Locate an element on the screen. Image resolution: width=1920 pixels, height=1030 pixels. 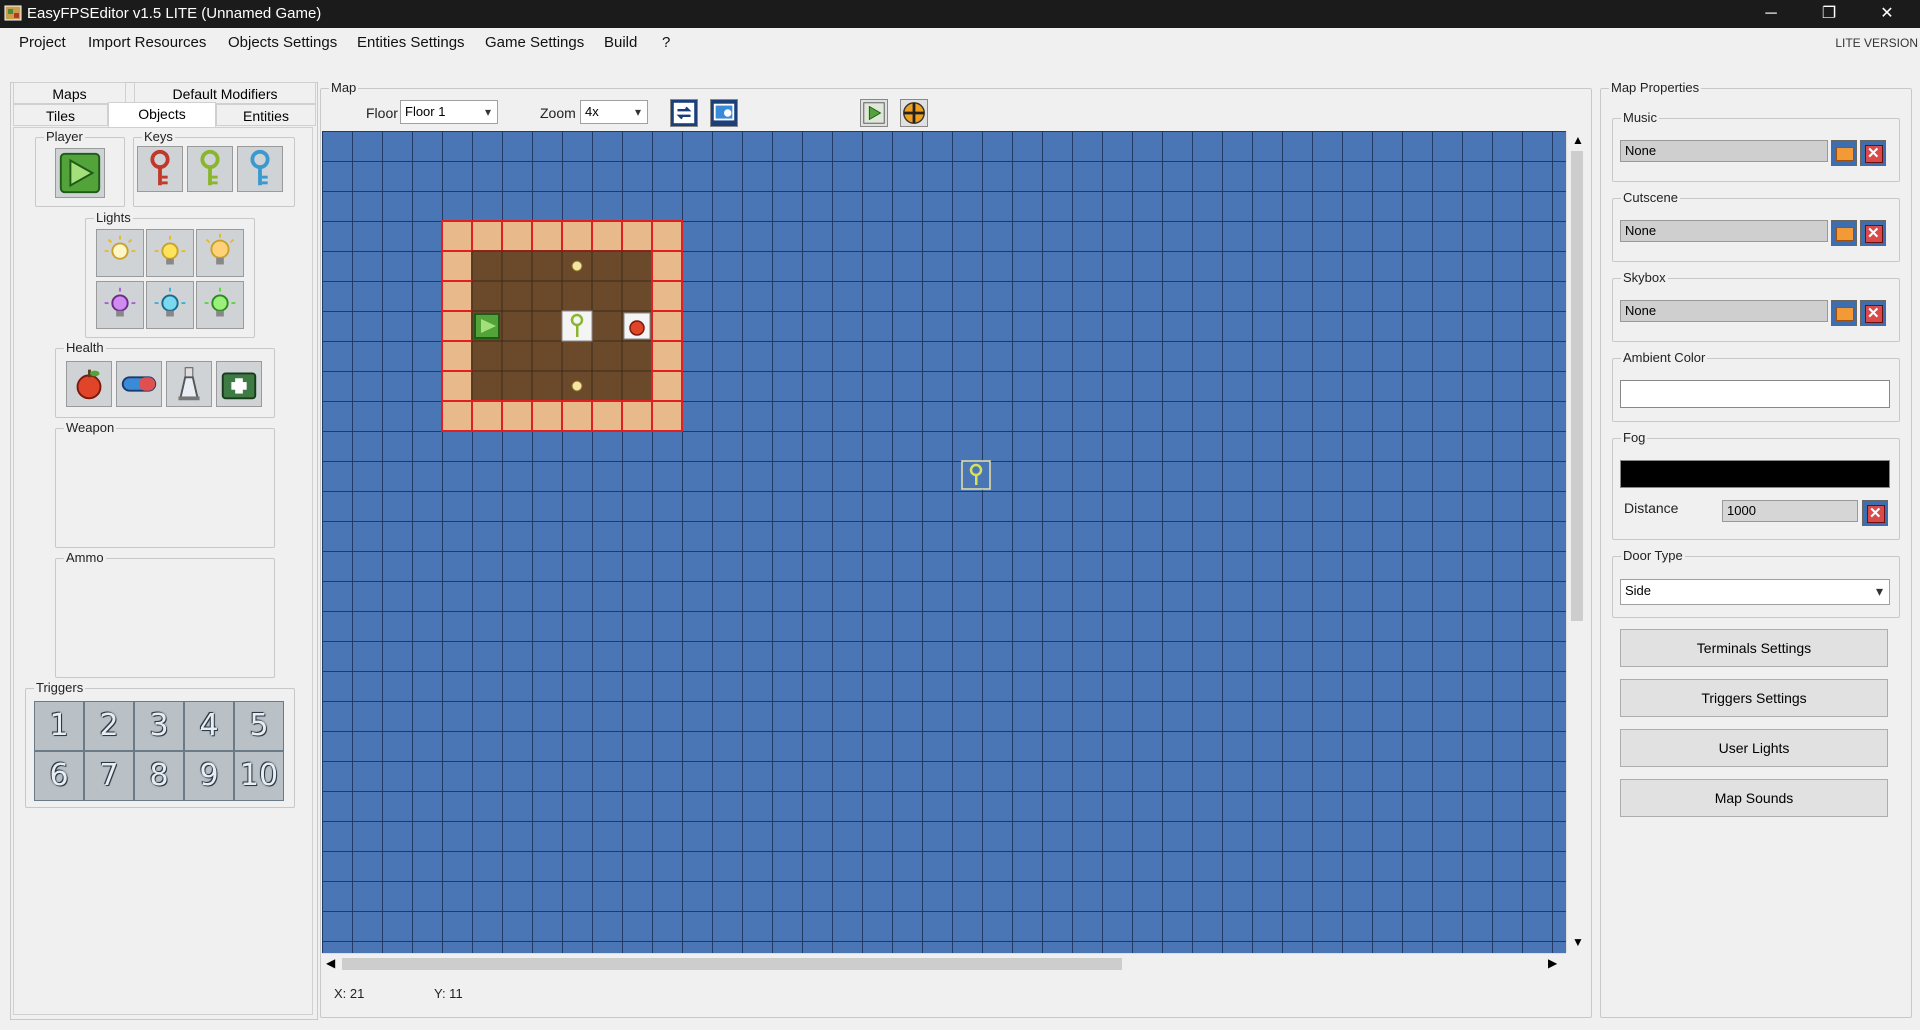
swap-floor-button is located at coordinates (684, 113).